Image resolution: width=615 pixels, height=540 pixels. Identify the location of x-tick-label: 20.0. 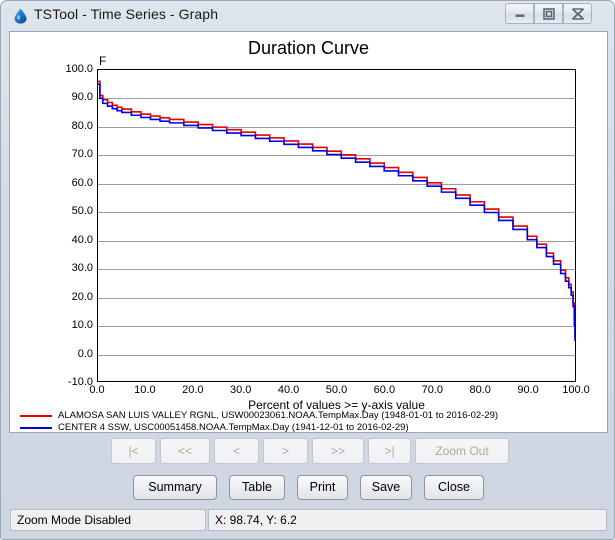
(193, 390).